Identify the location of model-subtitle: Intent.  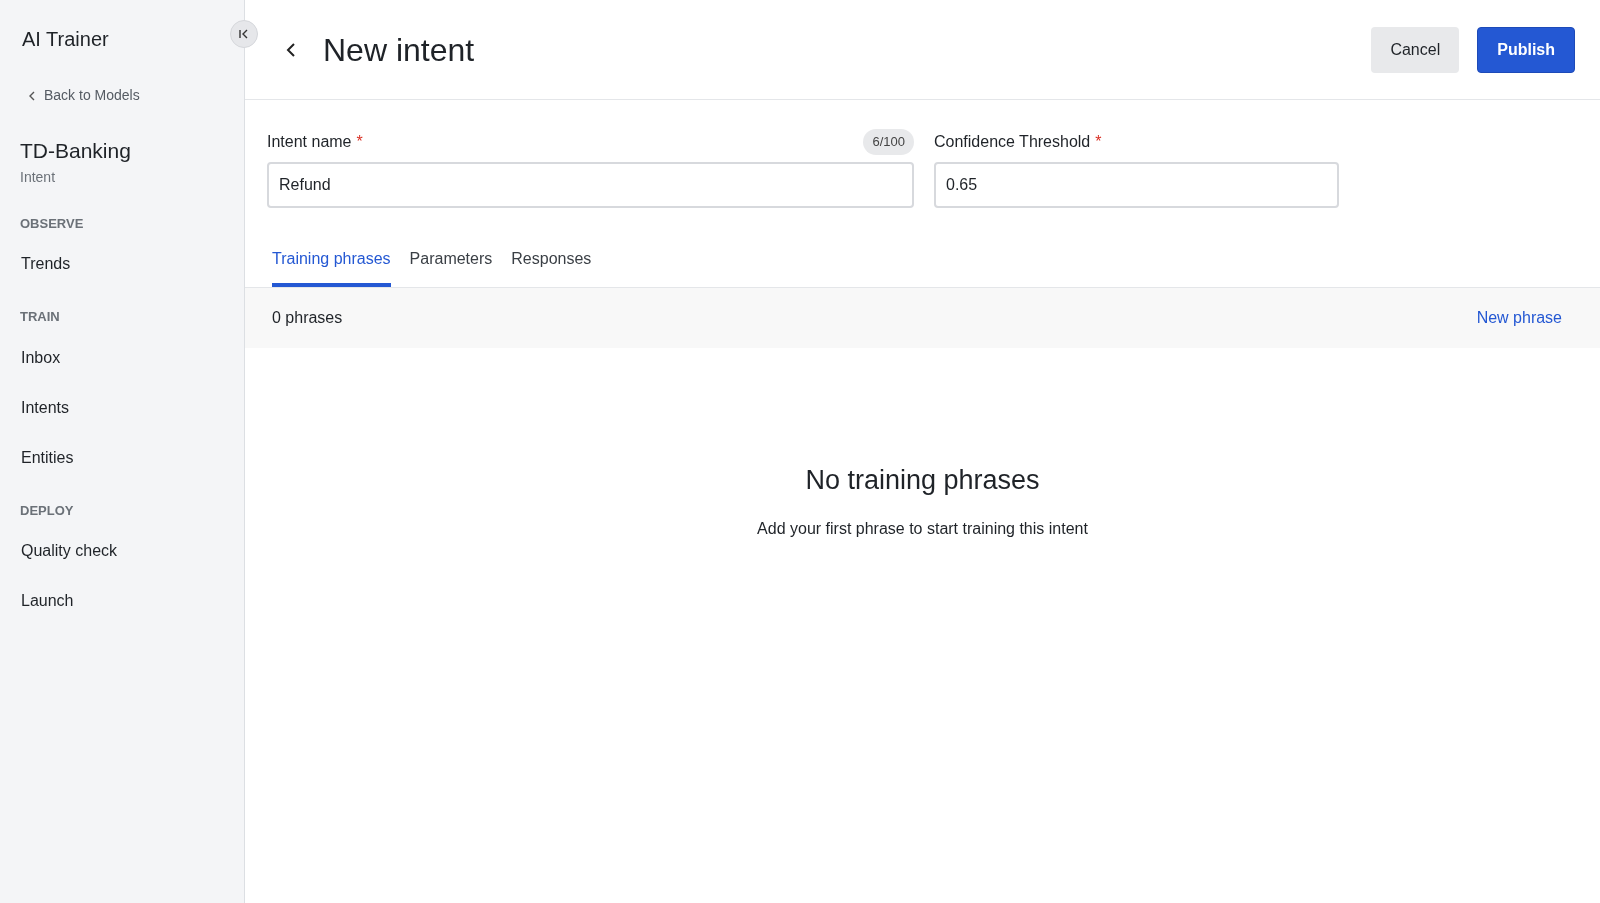
(38, 177).